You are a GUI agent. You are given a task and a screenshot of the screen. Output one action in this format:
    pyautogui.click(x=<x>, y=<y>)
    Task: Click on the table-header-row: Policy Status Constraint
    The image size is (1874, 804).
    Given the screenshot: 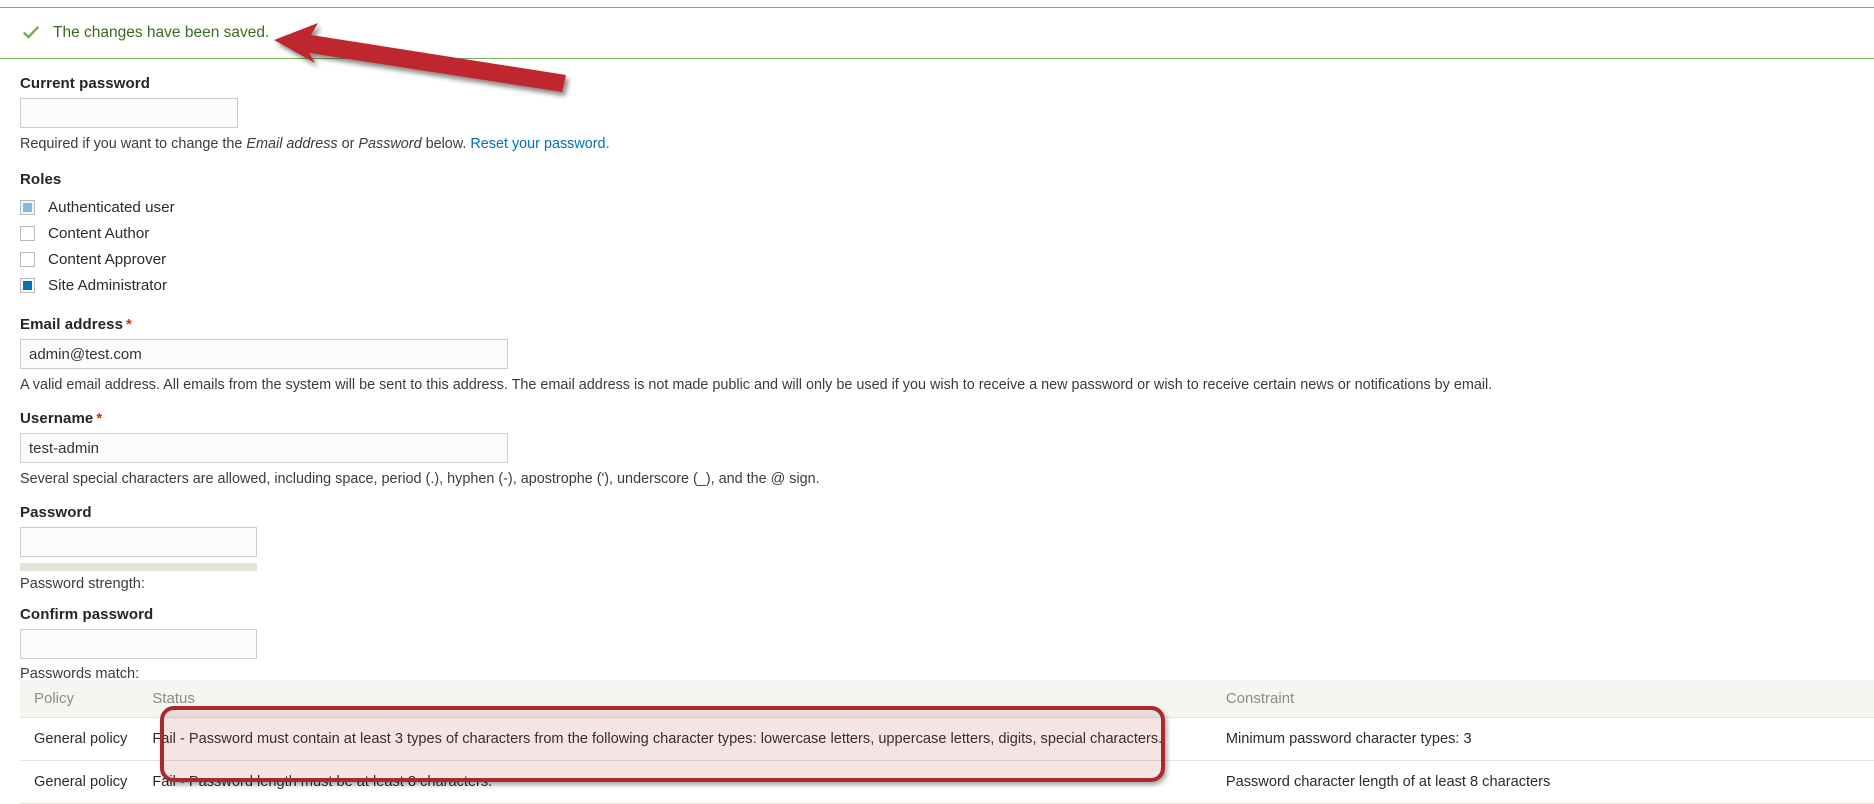 What is the action you would take?
    pyautogui.click(x=947, y=699)
    